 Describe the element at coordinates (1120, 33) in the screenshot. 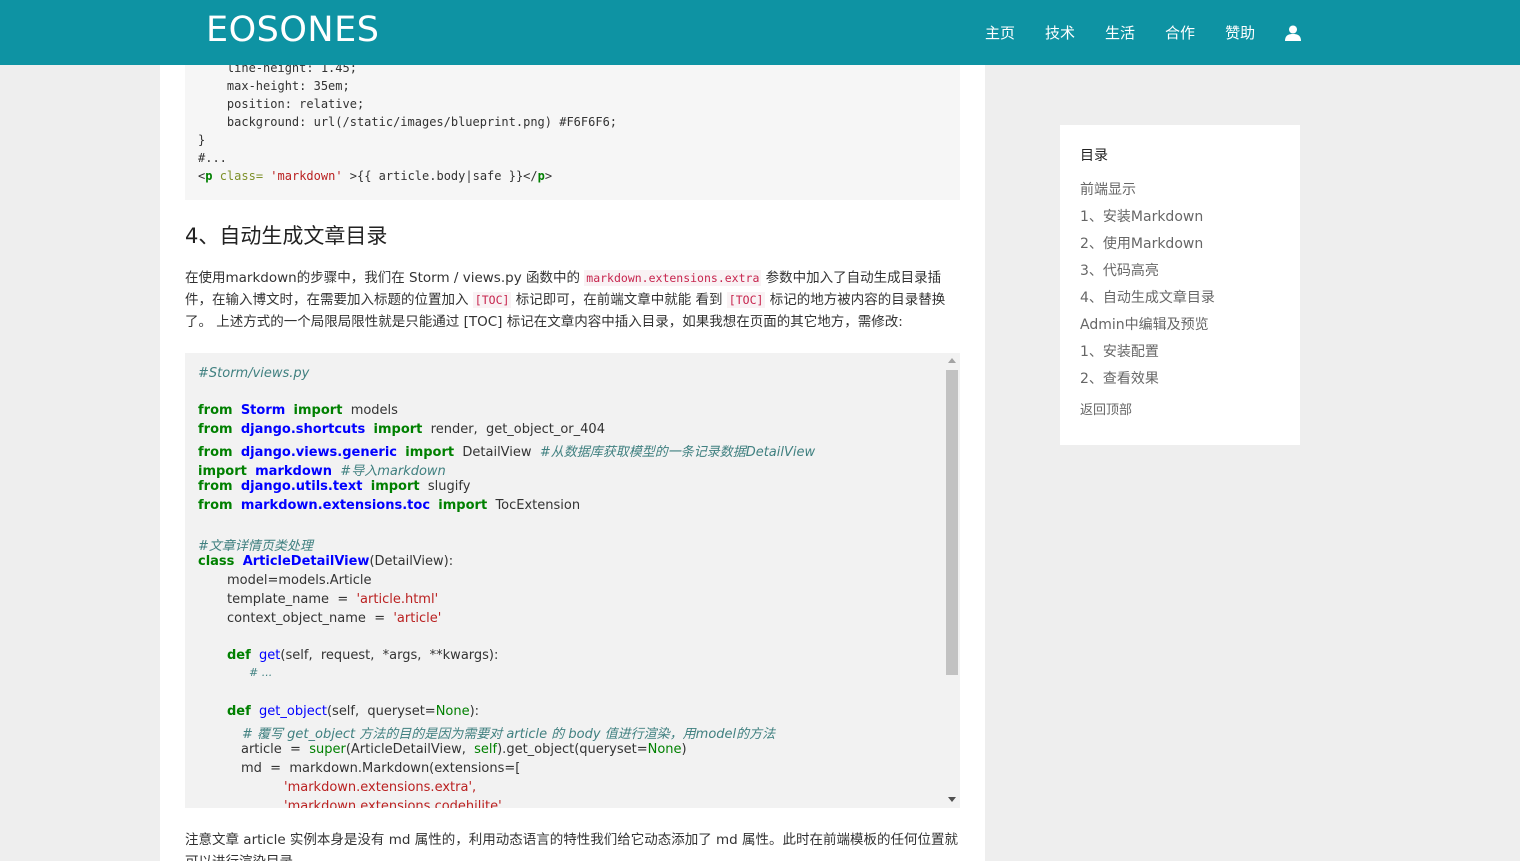

I see `nav-item-life: 生活` at that location.